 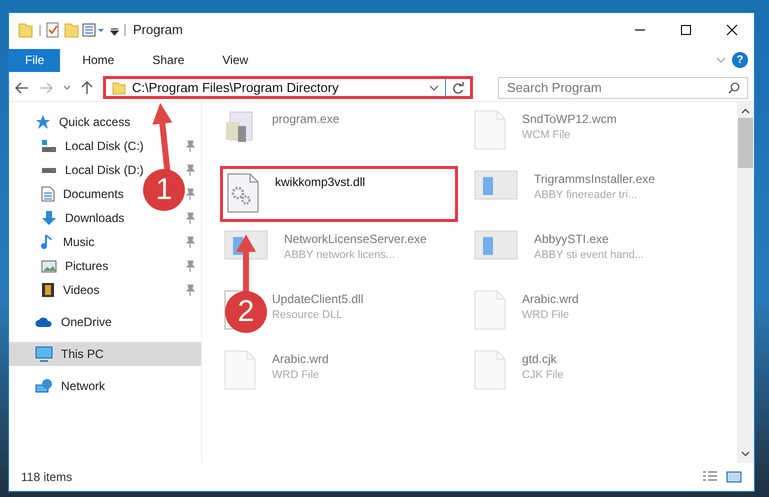 What do you see at coordinates (44, 354) in the screenshot?
I see `monitor-icon` at bounding box center [44, 354].